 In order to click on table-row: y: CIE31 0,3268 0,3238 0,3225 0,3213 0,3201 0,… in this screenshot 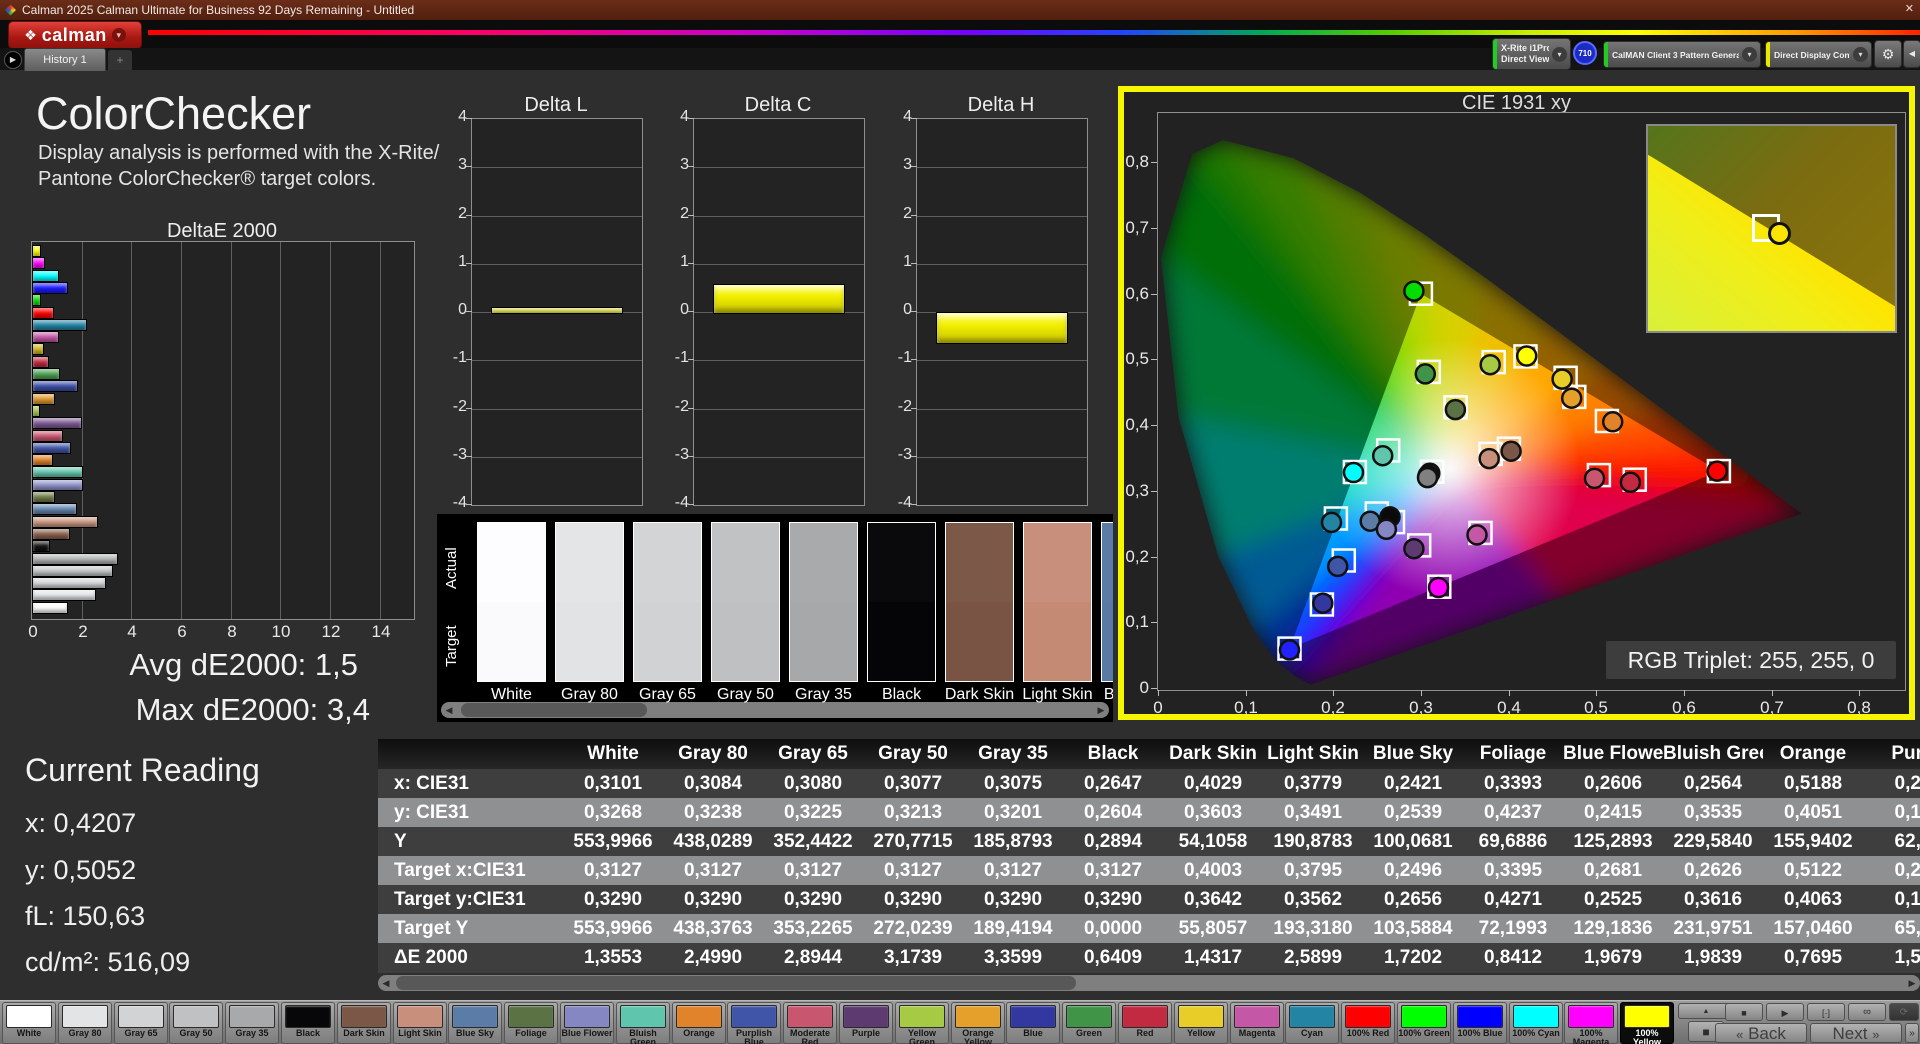, I will do `click(1149, 812)`.